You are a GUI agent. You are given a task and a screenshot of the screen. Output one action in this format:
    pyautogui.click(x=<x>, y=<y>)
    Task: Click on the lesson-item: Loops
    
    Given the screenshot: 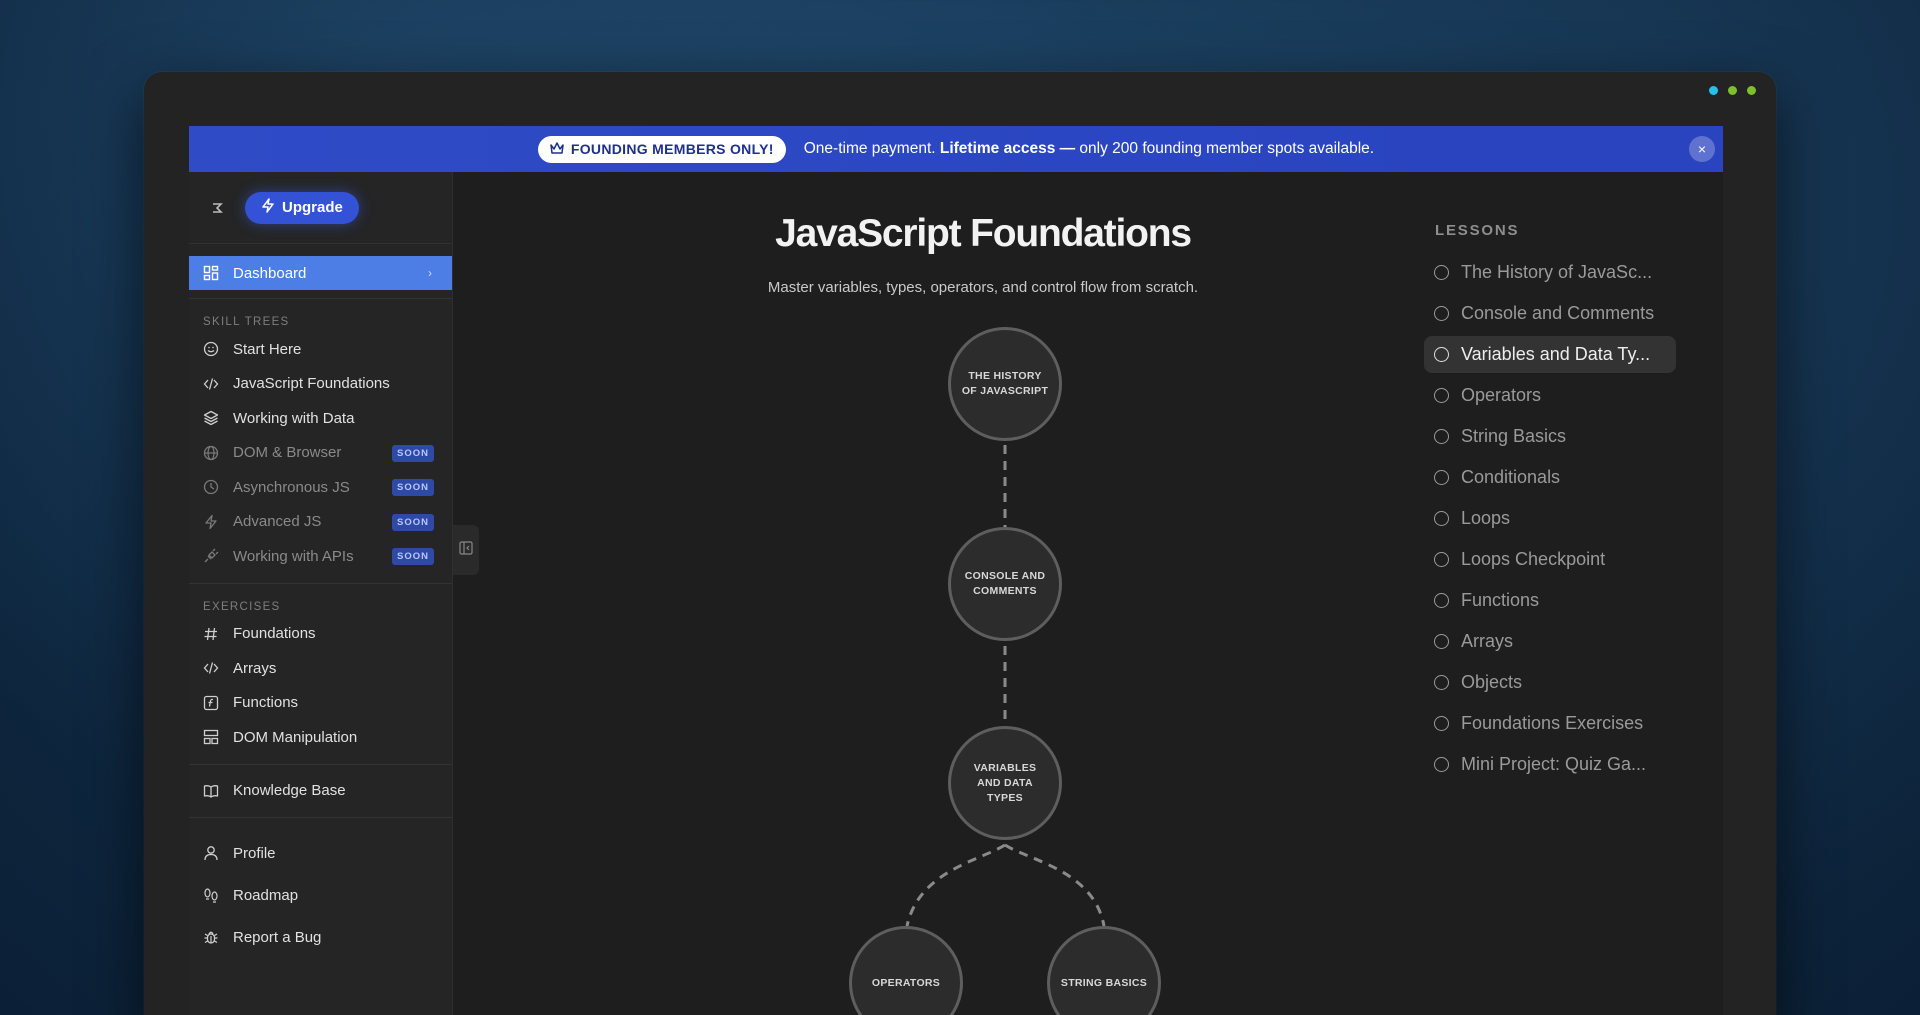 What is the action you would take?
    pyautogui.click(x=1550, y=518)
    